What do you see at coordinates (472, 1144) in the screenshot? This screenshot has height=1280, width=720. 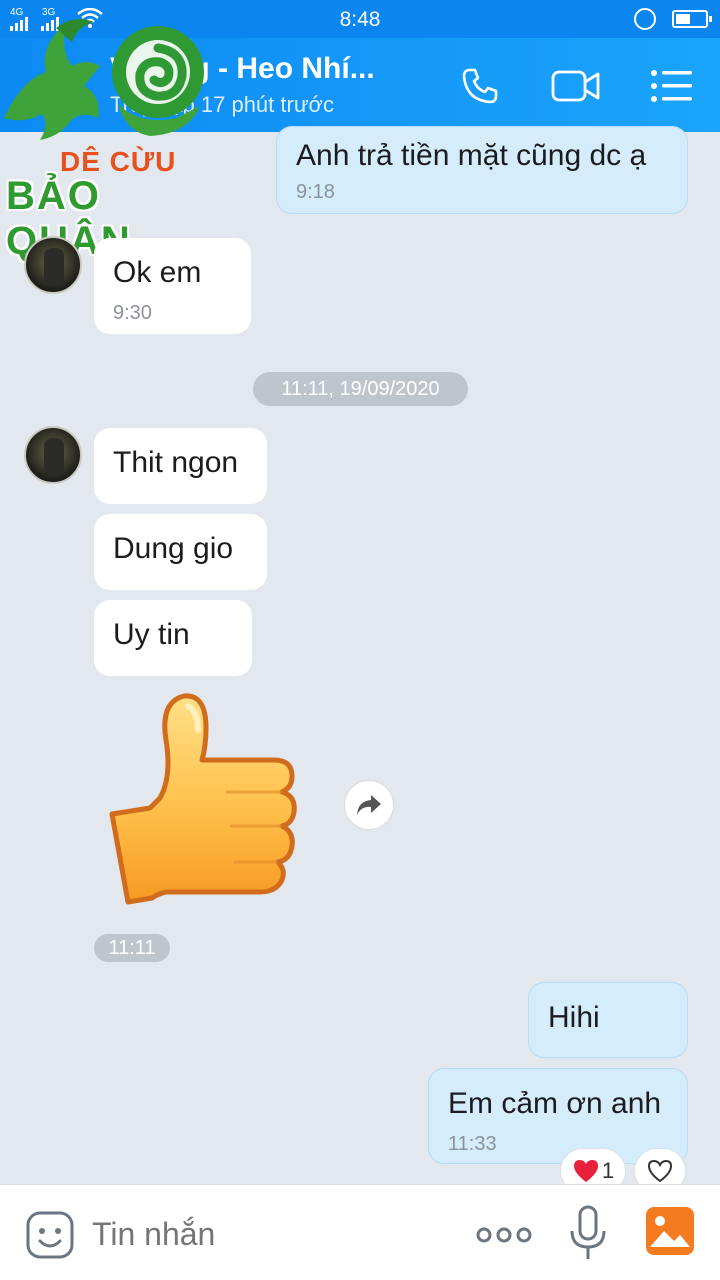 I see `message-time: 11:33` at bounding box center [472, 1144].